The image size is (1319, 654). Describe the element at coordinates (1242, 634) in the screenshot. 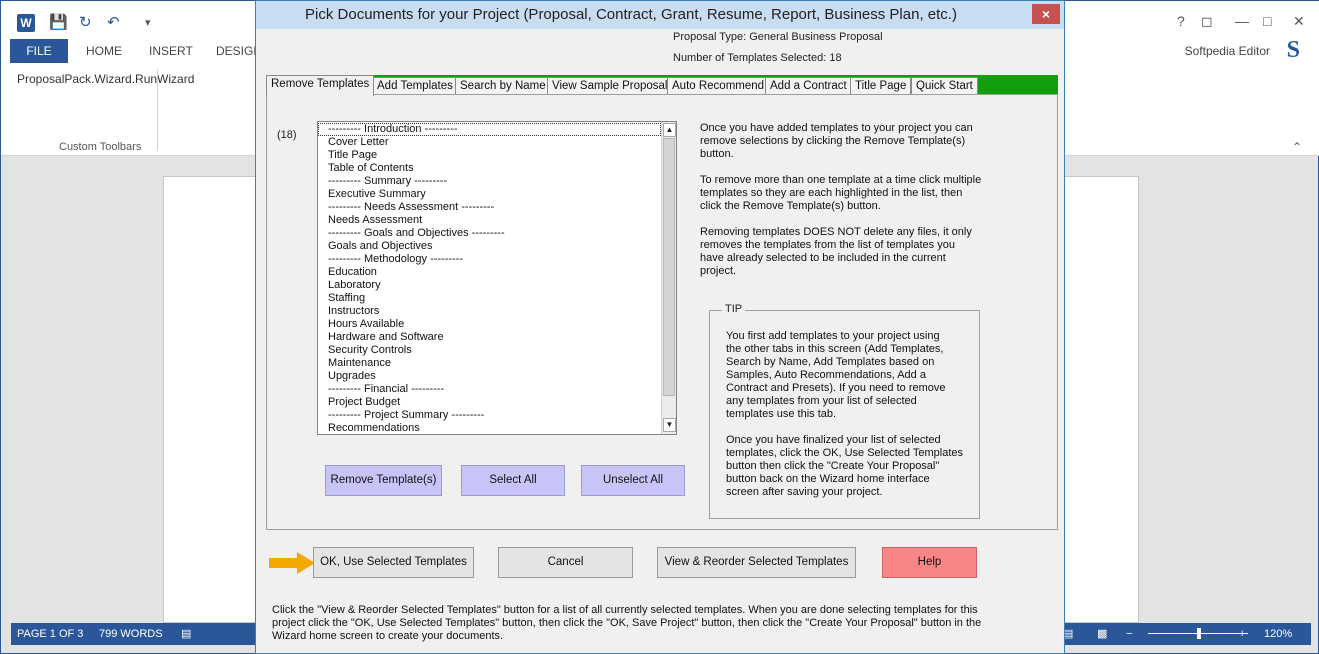

I see `zoom-in-icon: +` at that location.